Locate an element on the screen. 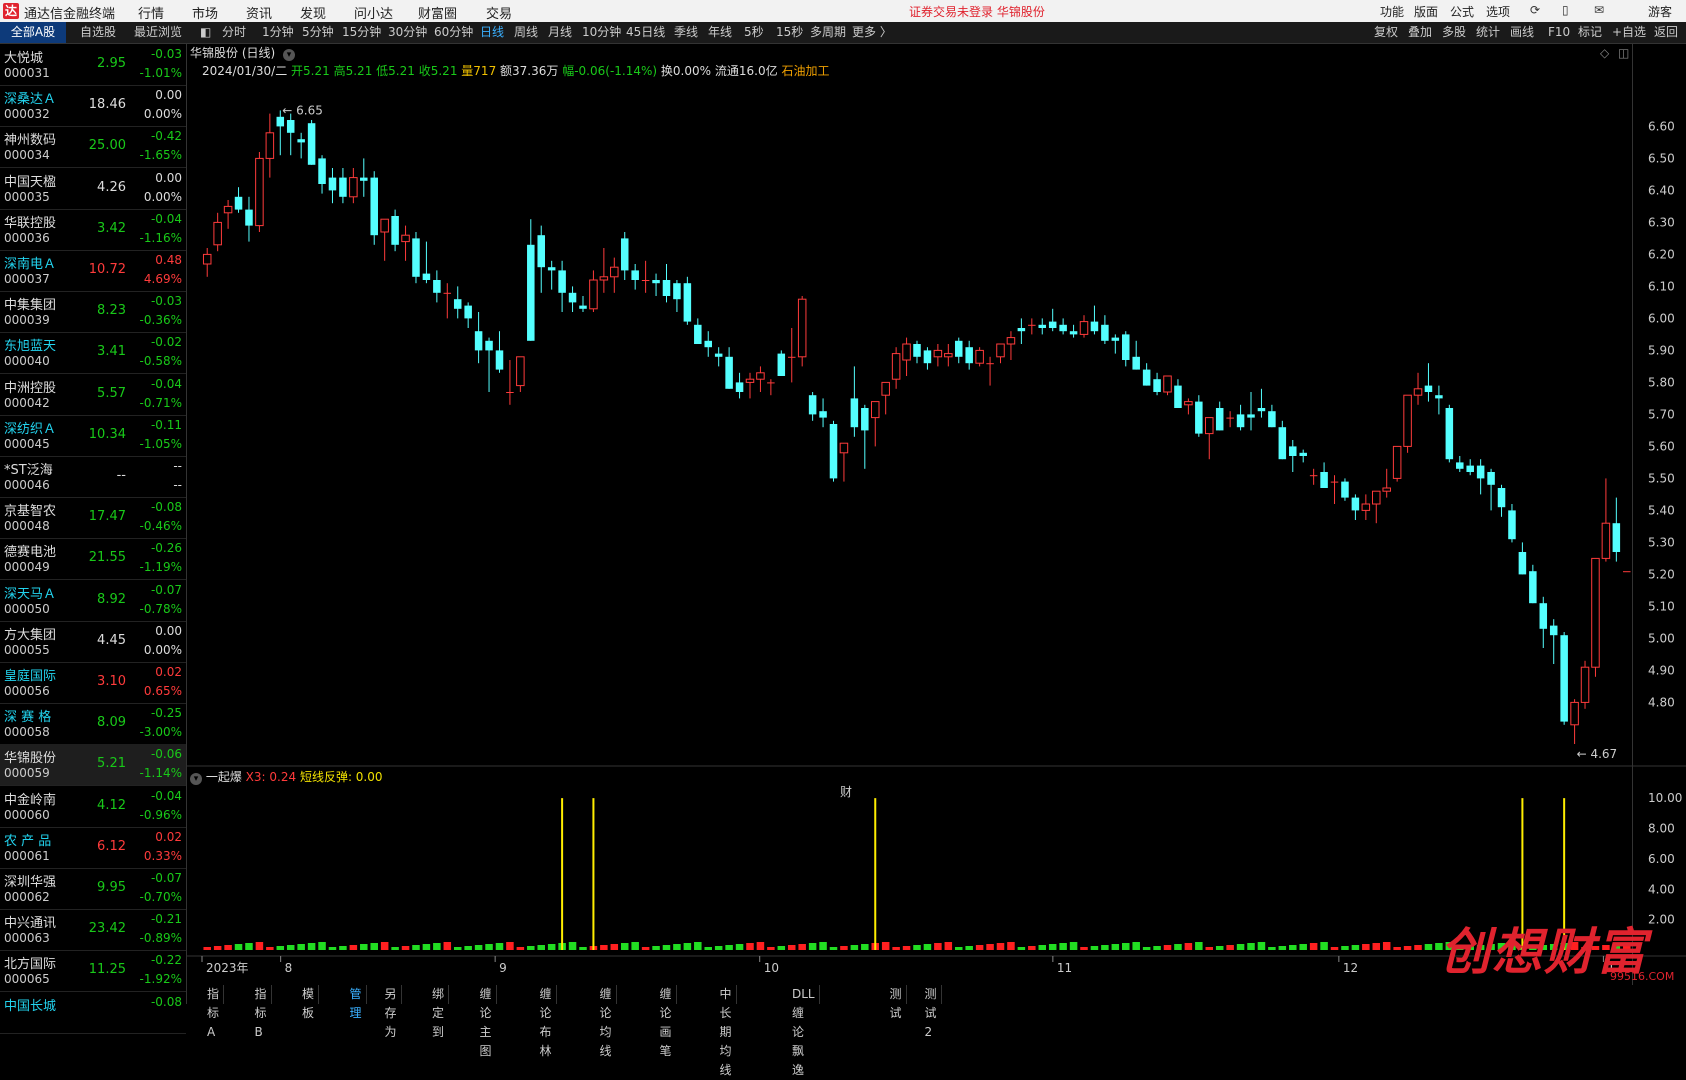 The width and height of the screenshot is (1686, 1080). stock-row: 华锦股份 000059 5.21 -0.06 -1.14% is located at coordinates (93, 765).